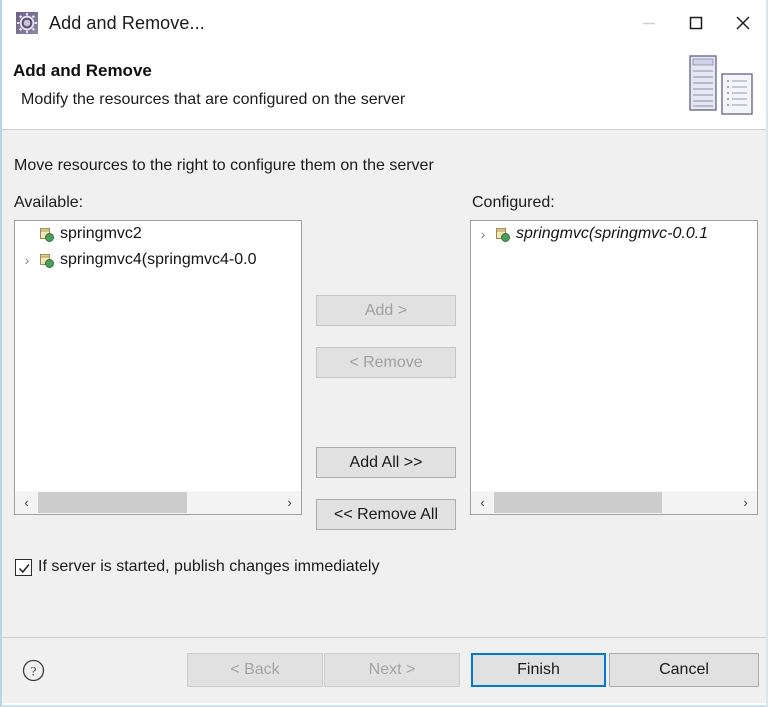 The width and height of the screenshot is (768, 707). What do you see at coordinates (513, 202) in the screenshot?
I see `configured-label: Configured:` at bounding box center [513, 202].